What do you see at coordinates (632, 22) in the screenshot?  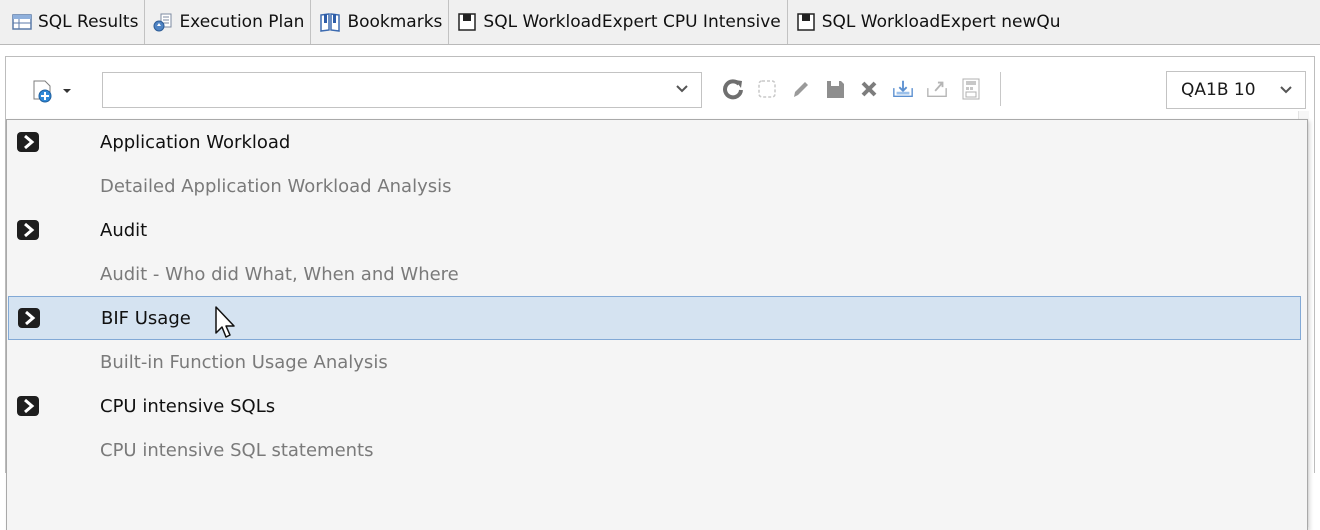 I see `tab-label: SQL WorkloadExpert CPU Intensive` at bounding box center [632, 22].